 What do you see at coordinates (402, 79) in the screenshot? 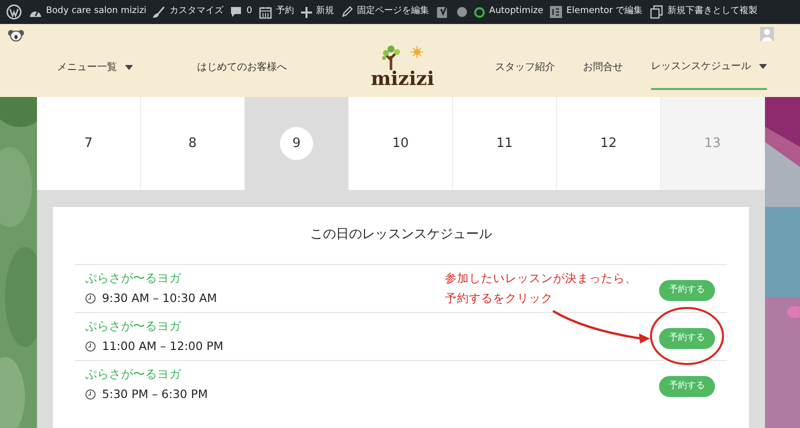
I see `logo-text: mizizi` at bounding box center [402, 79].